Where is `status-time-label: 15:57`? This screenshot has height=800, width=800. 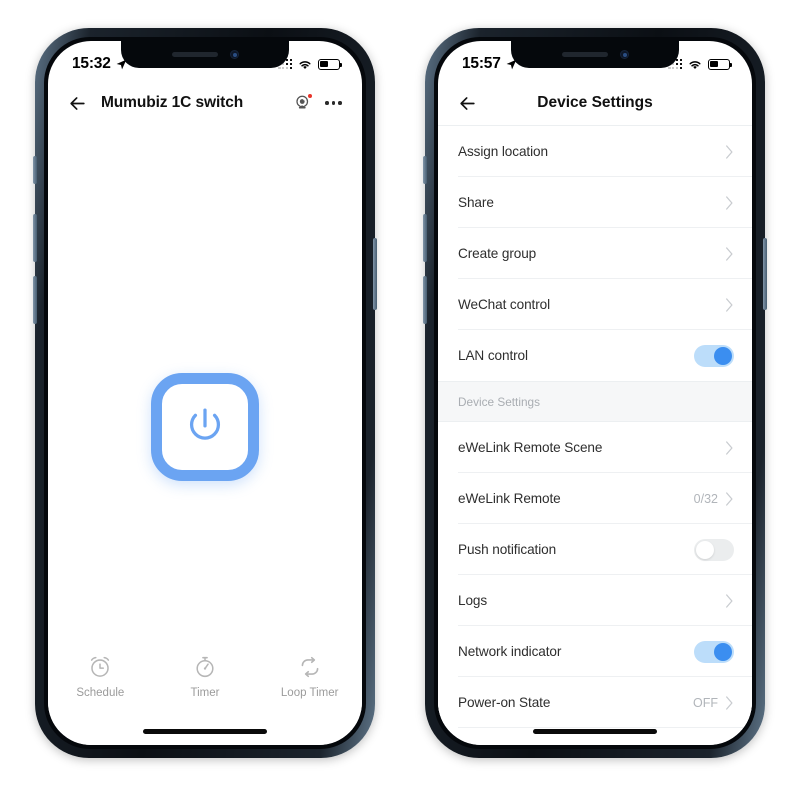 status-time-label: 15:57 is located at coordinates (481, 63).